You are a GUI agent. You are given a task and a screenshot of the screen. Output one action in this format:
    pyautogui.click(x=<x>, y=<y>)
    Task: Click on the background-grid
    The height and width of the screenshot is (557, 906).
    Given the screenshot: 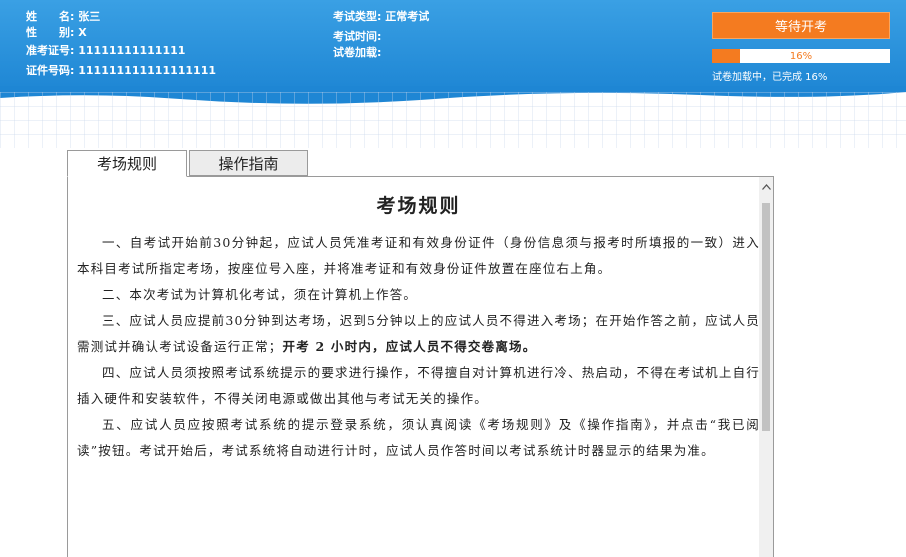 What is the action you would take?
    pyautogui.click(x=453, y=120)
    